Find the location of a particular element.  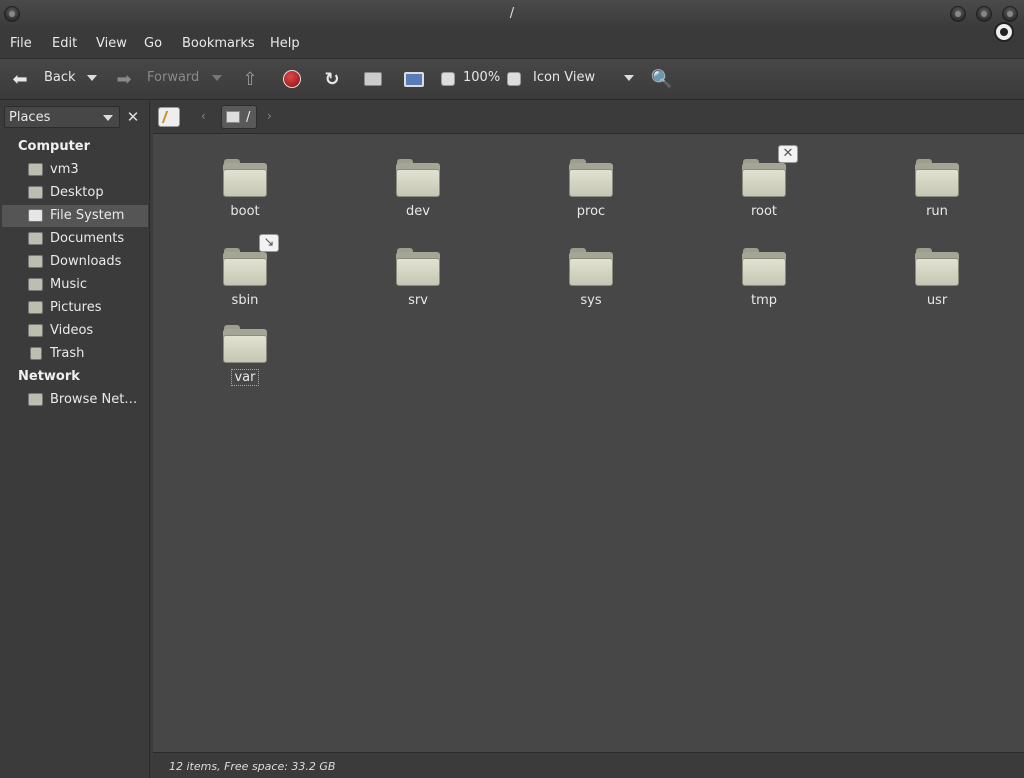

sidebar-item-downloads: Downloads is located at coordinates (75, 262).